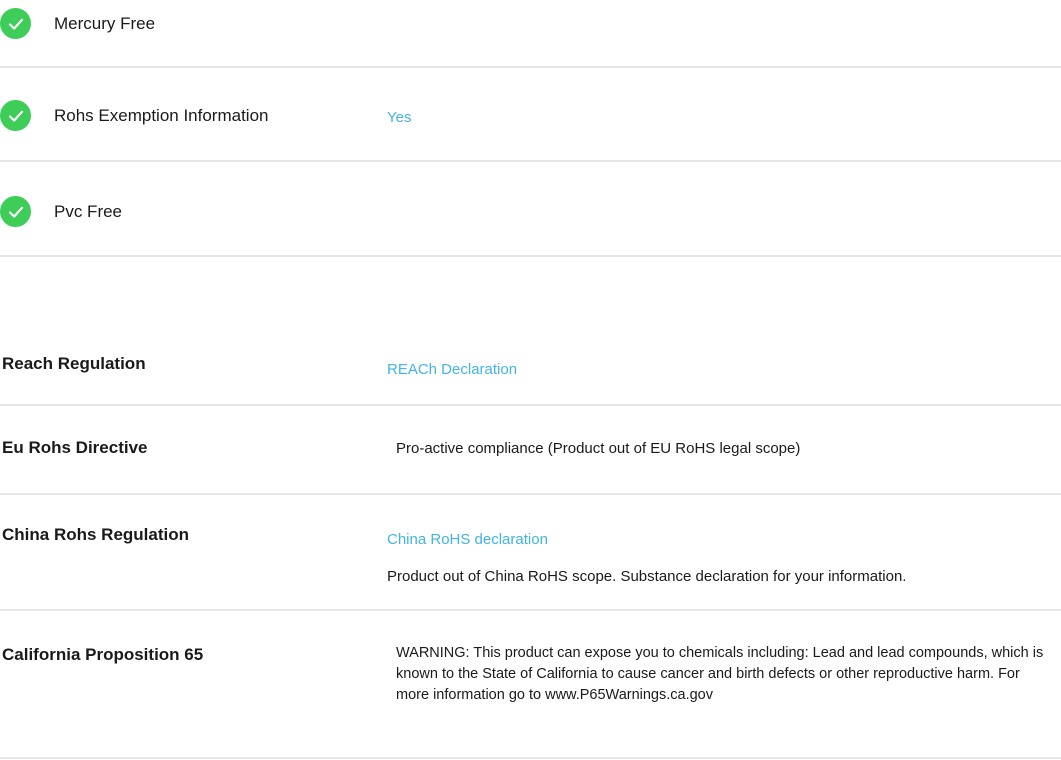  Describe the element at coordinates (103, 654) in the screenshot. I see `regulation-label: California Proposition 65` at that location.